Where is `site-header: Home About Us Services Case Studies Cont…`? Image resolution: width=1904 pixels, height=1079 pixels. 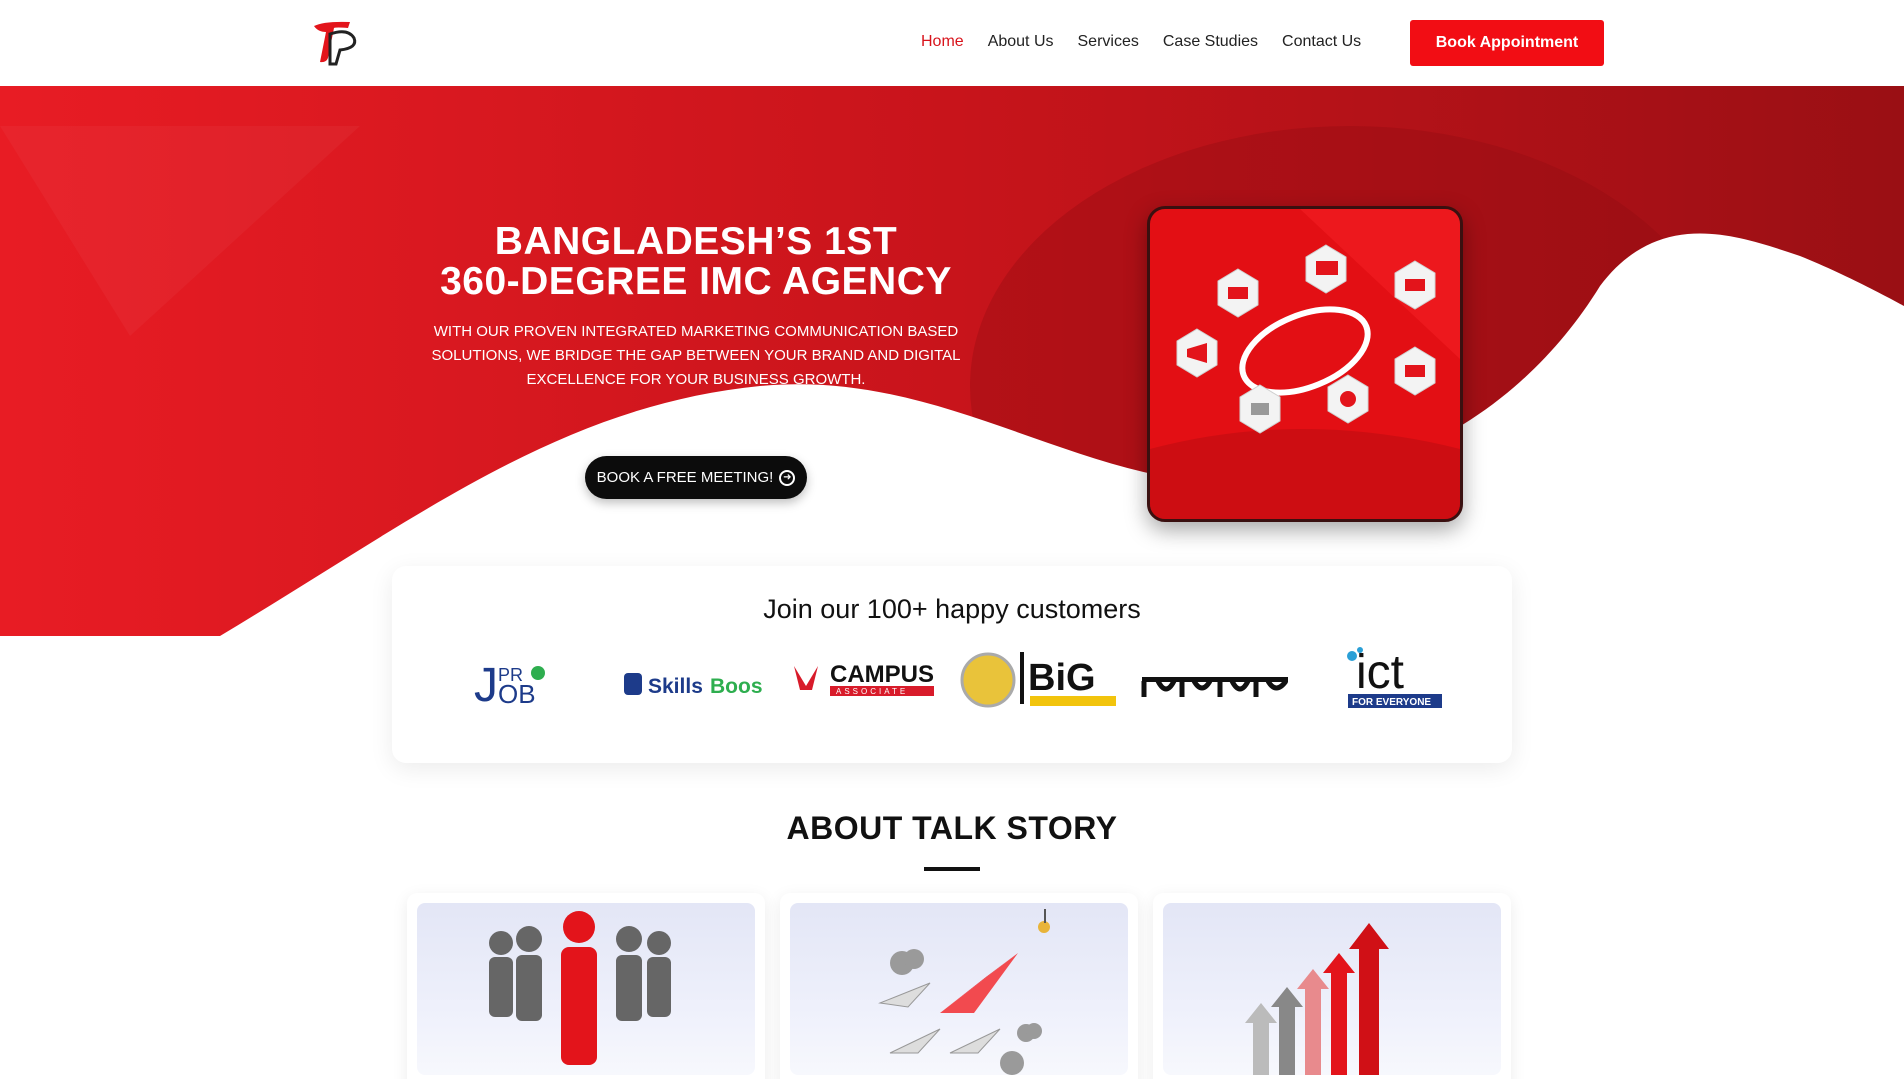
site-header: Home About Us Services Case Studies Cont… is located at coordinates (952, 43).